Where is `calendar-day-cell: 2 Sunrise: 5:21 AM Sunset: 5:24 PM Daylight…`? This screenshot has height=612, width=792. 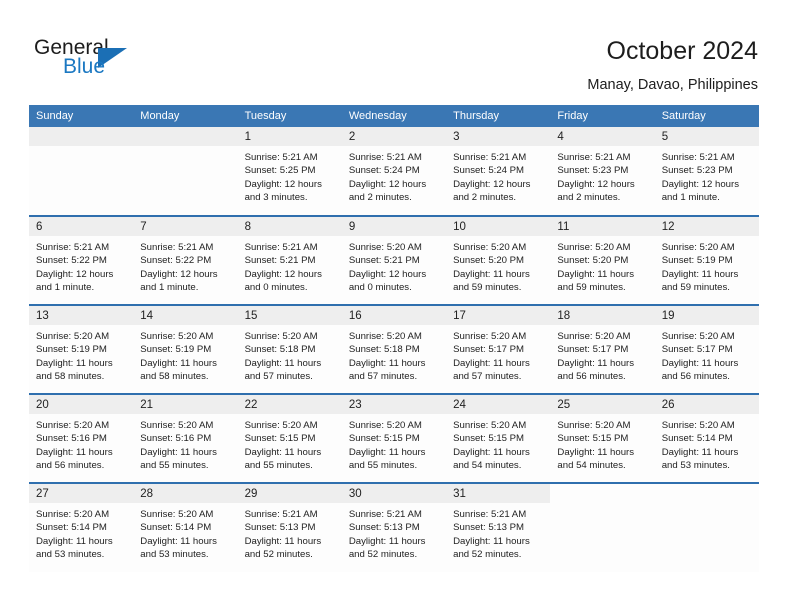
calendar-day-cell: 2 Sunrise: 5:21 AM Sunset: 5:24 PM Daylight… is located at coordinates (394, 171).